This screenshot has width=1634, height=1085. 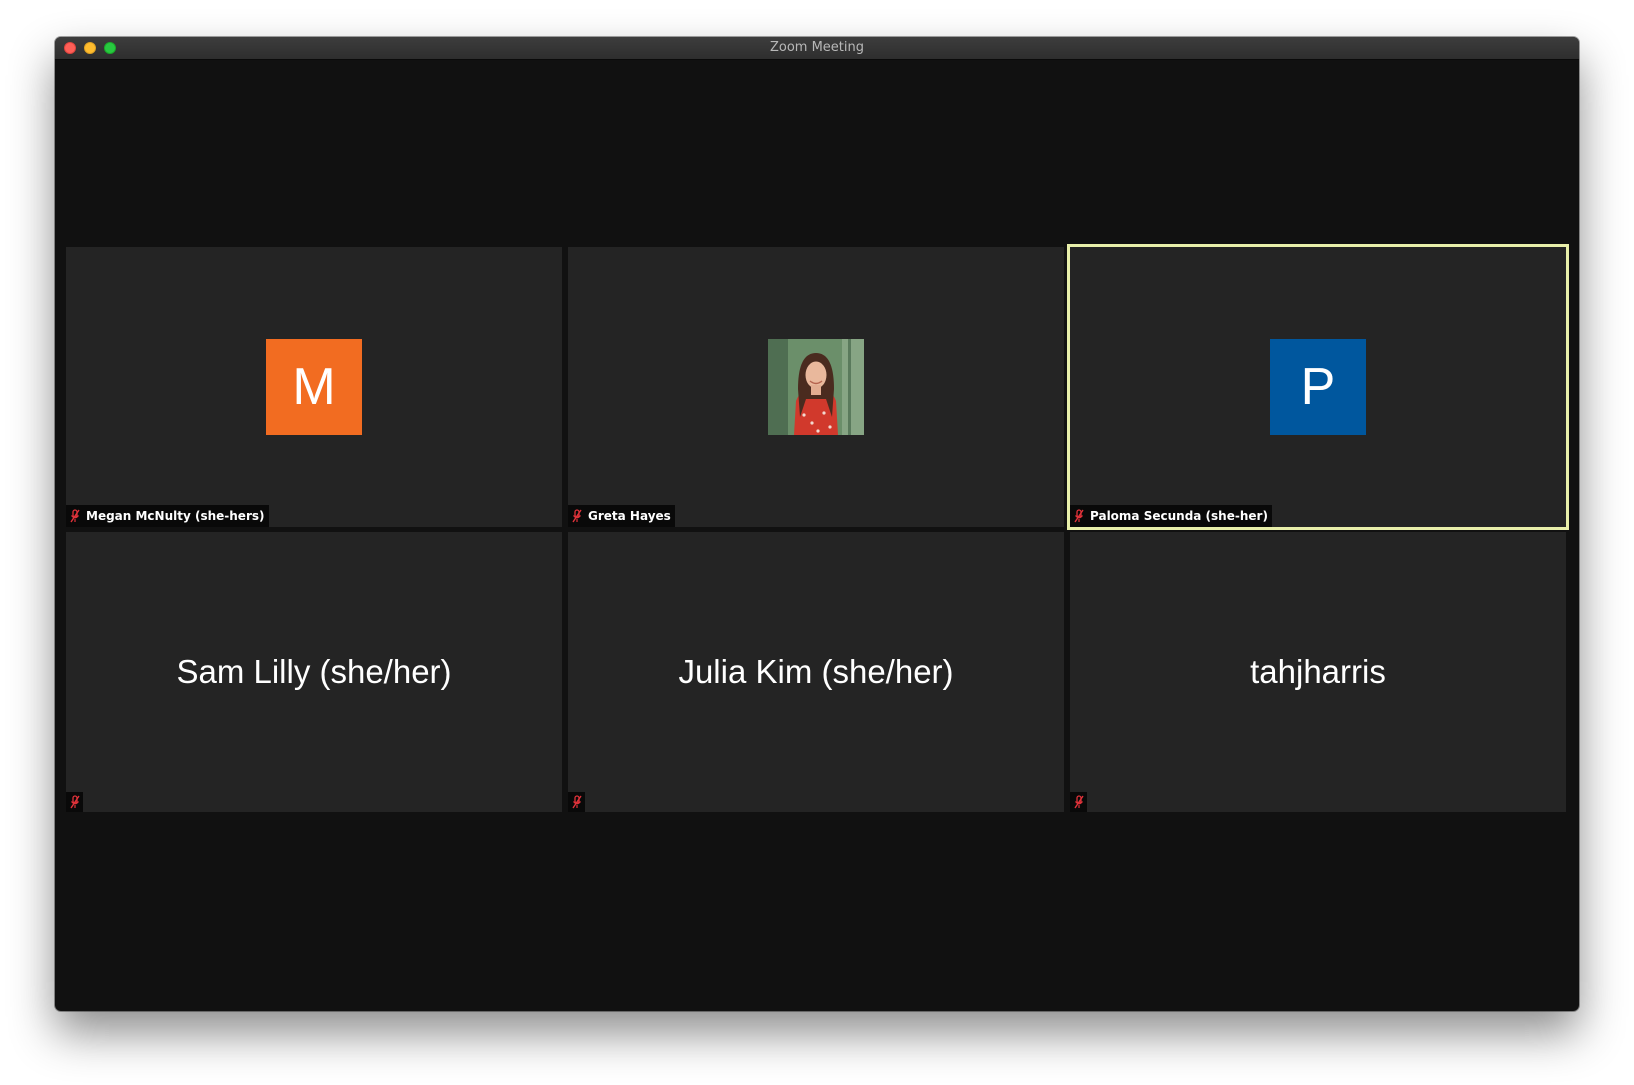 What do you see at coordinates (175, 516) in the screenshot?
I see `participant-name: Megan McNulty (she-hers)` at bounding box center [175, 516].